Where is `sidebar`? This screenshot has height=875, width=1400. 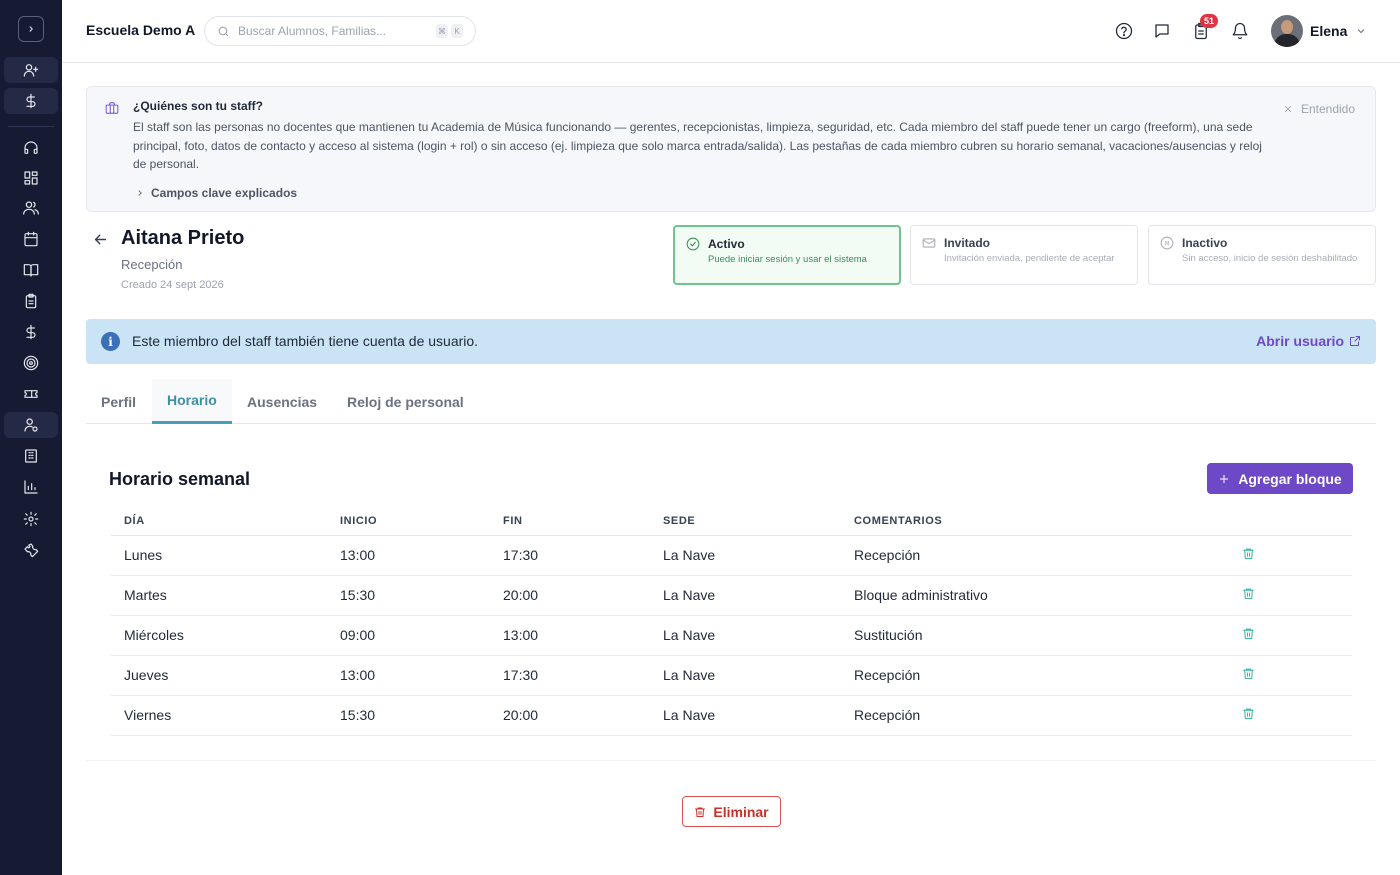
sidebar is located at coordinates (31, 437).